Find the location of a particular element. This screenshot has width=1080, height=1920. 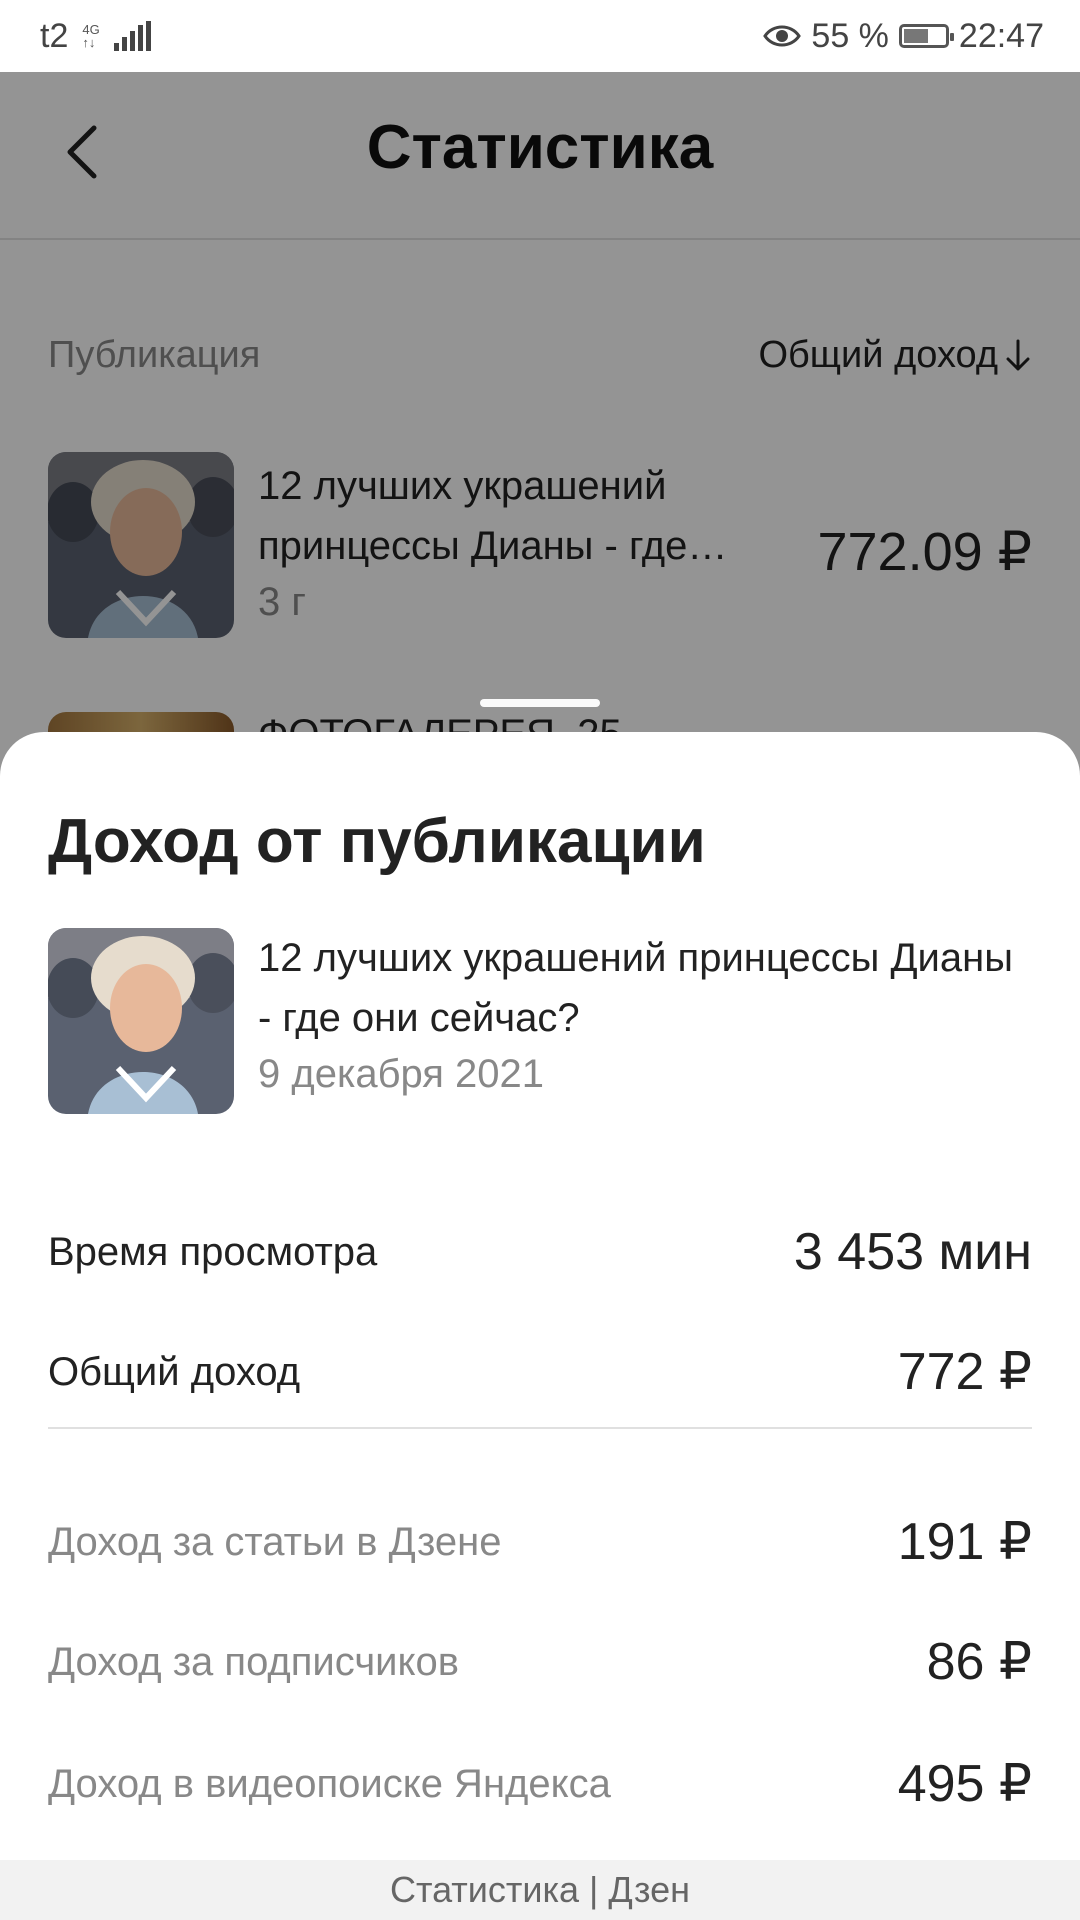

page-footer: Статистика | Дзен is located at coordinates (540, 1890).